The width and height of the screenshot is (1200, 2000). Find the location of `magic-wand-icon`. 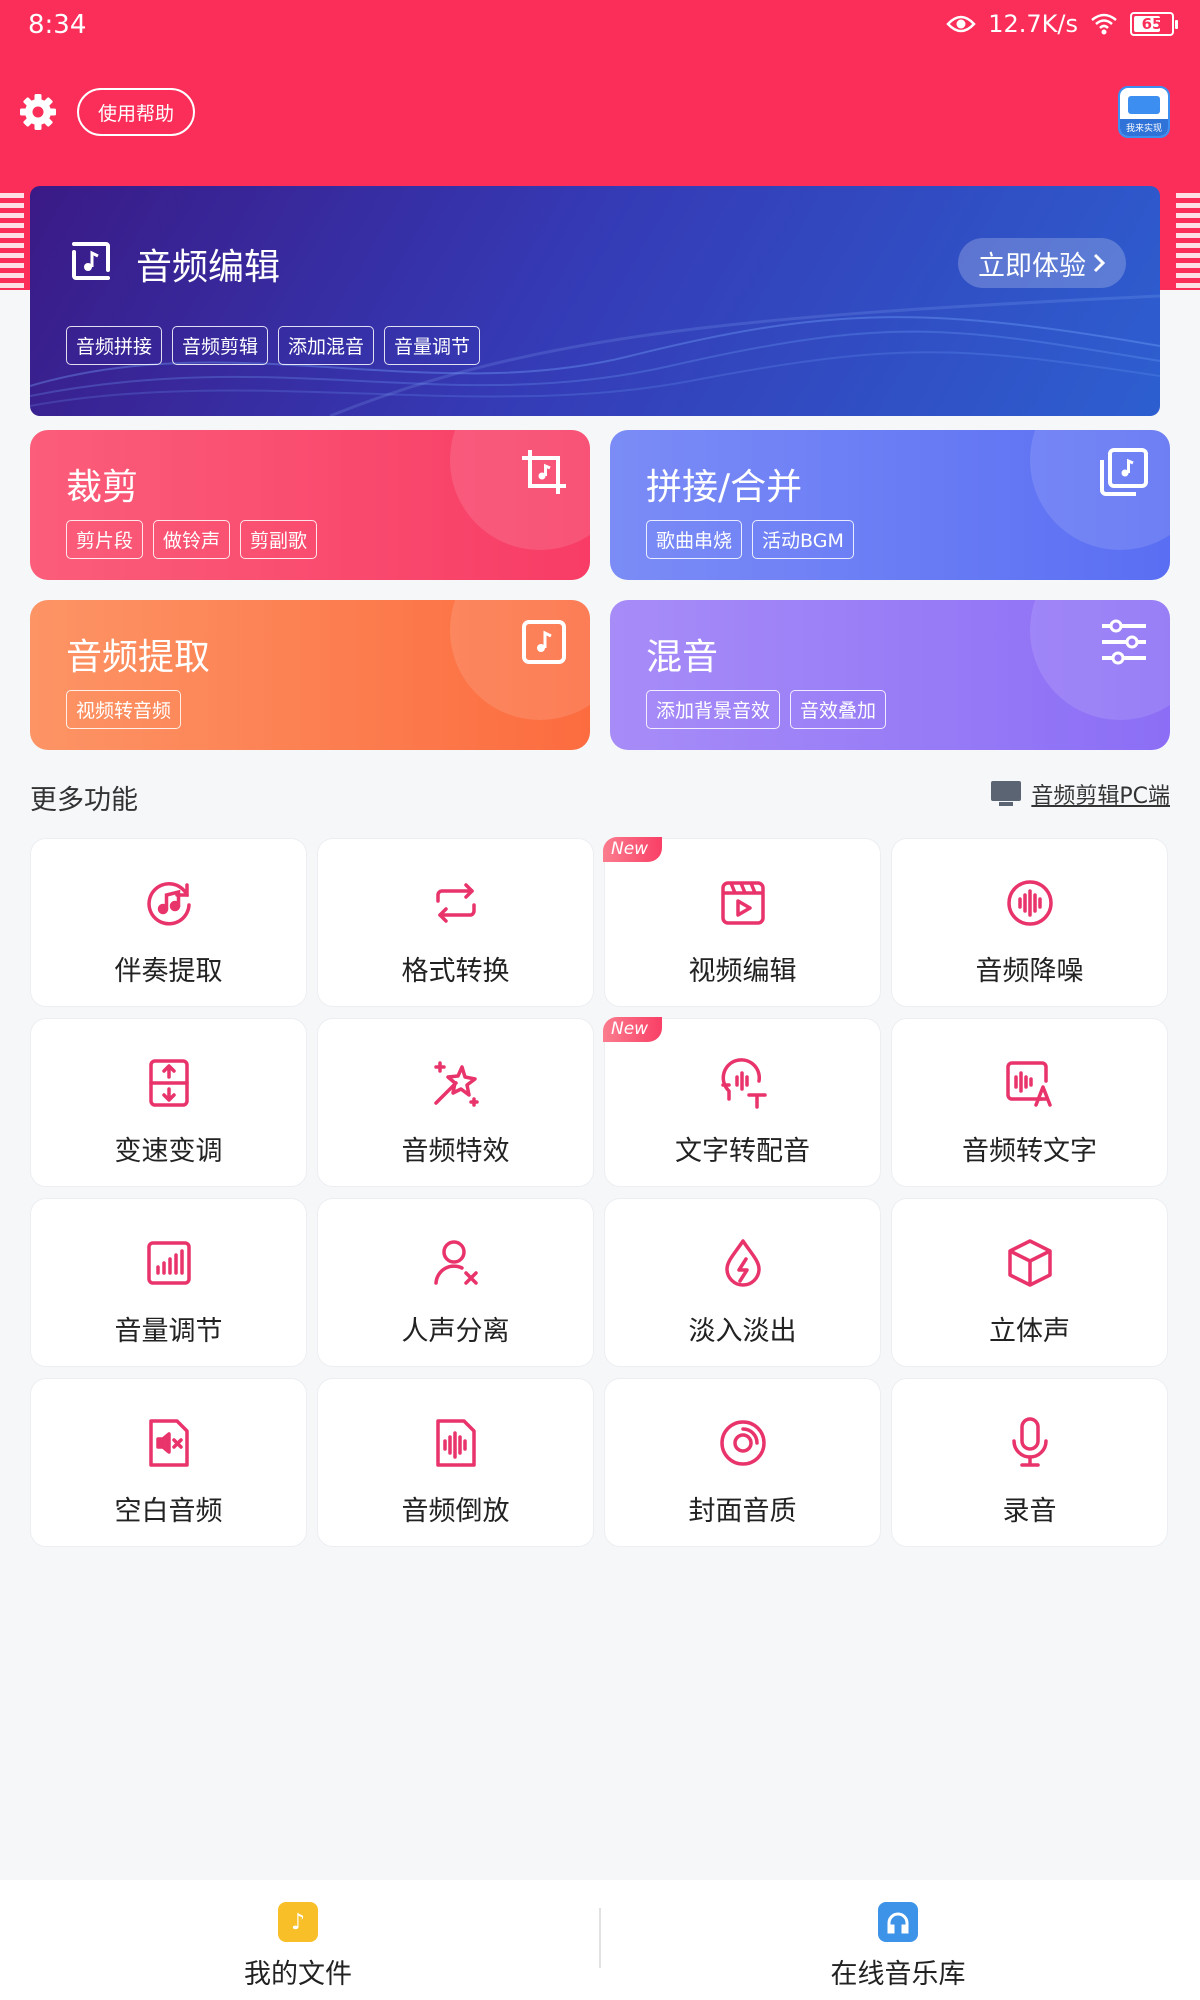

magic-wand-icon is located at coordinates (456, 1084).